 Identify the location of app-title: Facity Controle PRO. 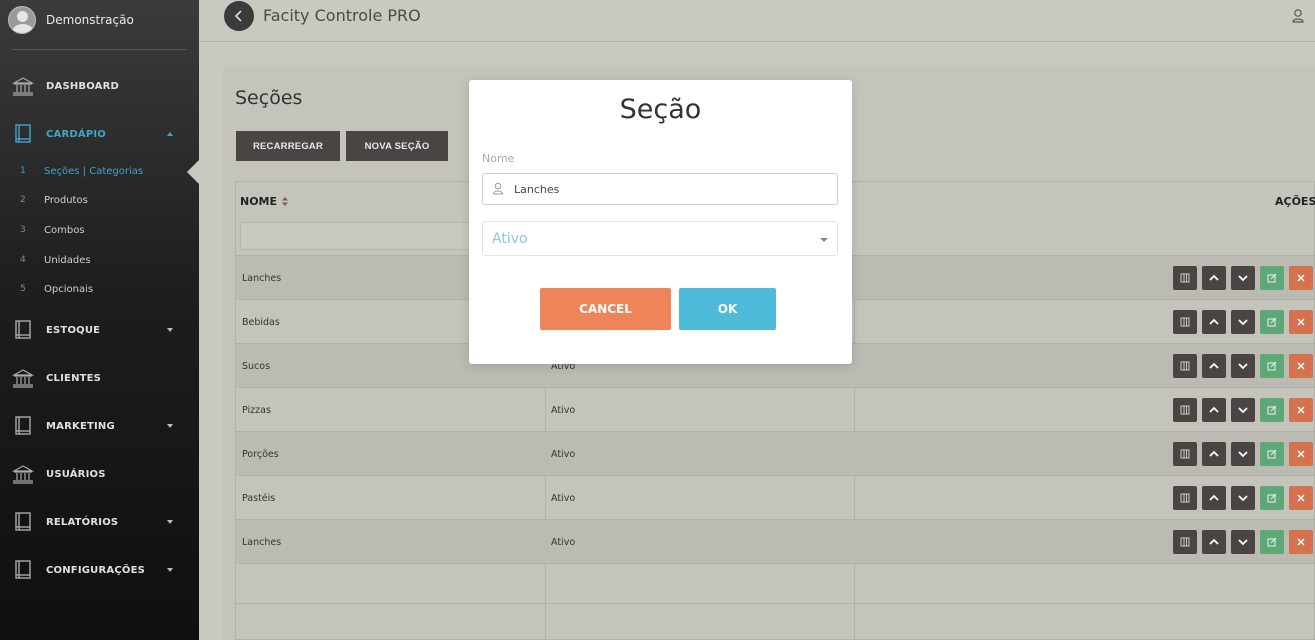
(342, 15).